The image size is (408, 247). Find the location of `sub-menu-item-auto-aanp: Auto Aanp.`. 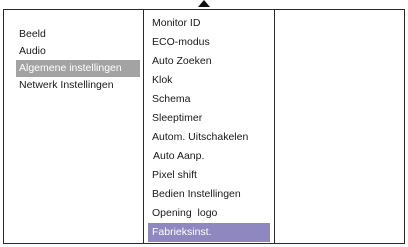

sub-menu-item-auto-aanp: Auto Aanp. is located at coordinates (209, 156).